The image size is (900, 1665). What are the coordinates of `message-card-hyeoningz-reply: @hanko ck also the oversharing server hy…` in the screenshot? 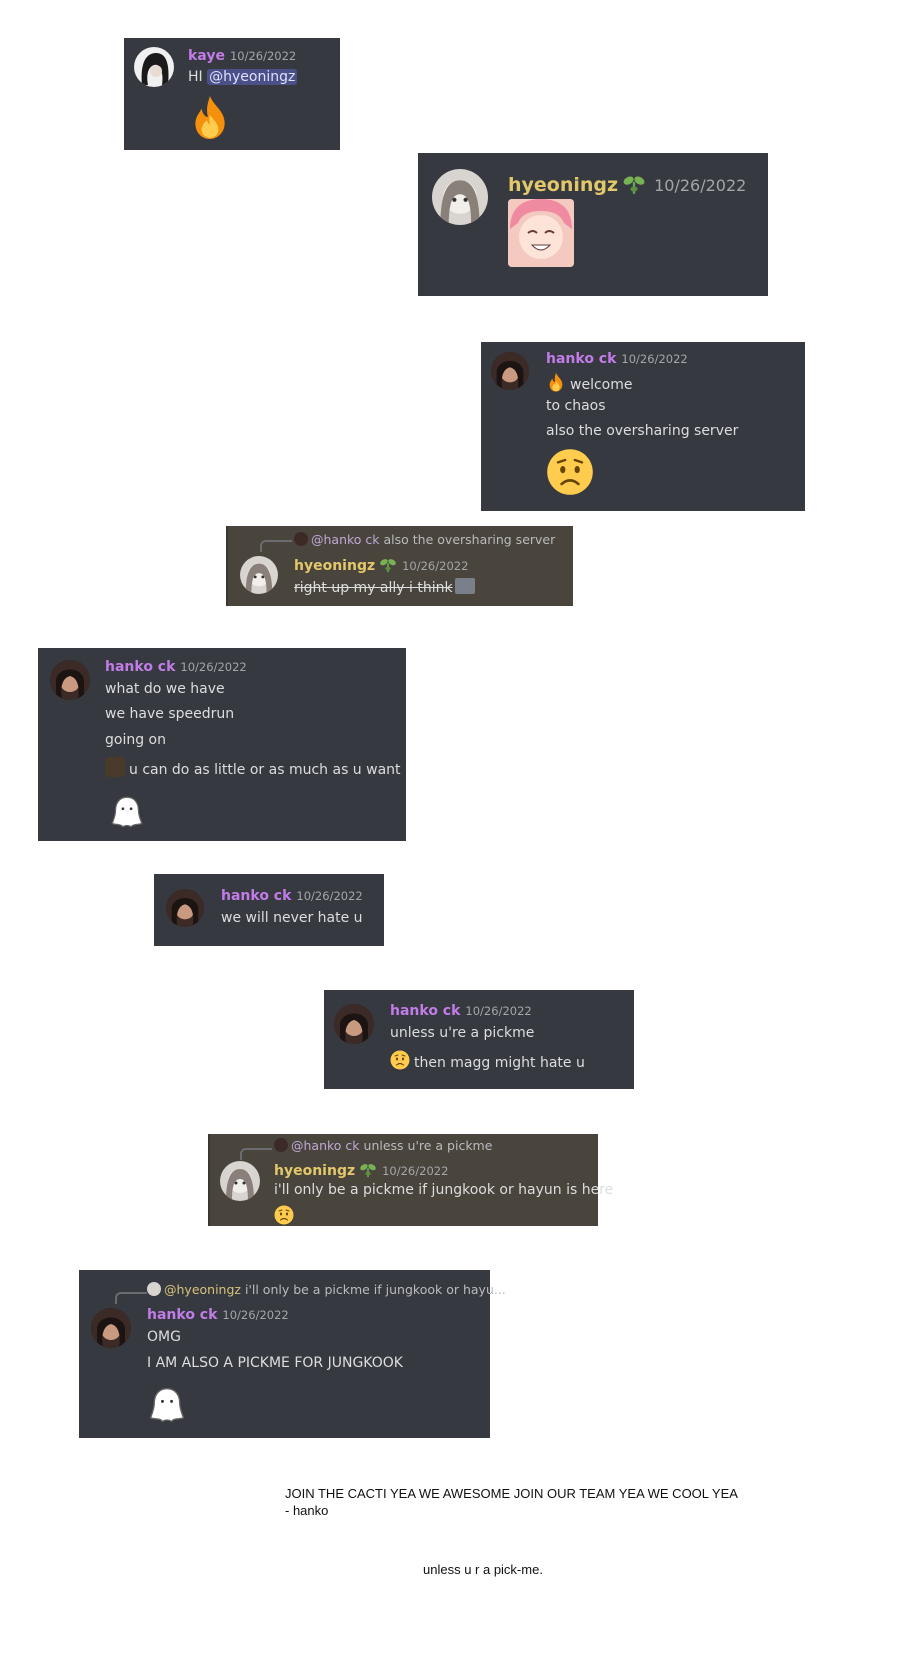 It's located at (399, 566).